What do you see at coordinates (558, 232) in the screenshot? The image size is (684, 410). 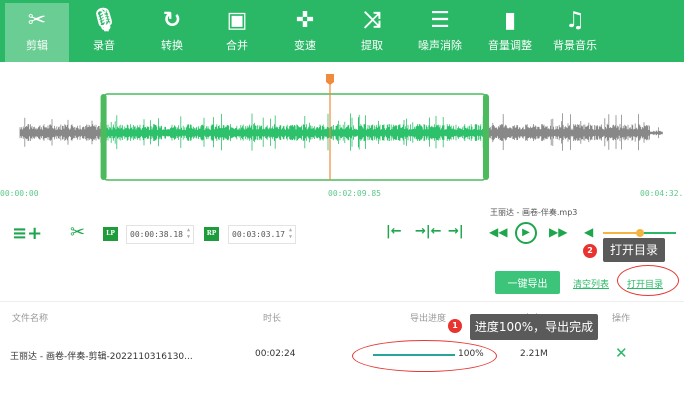 I see `fast-forward-icon: ▶▶` at bounding box center [558, 232].